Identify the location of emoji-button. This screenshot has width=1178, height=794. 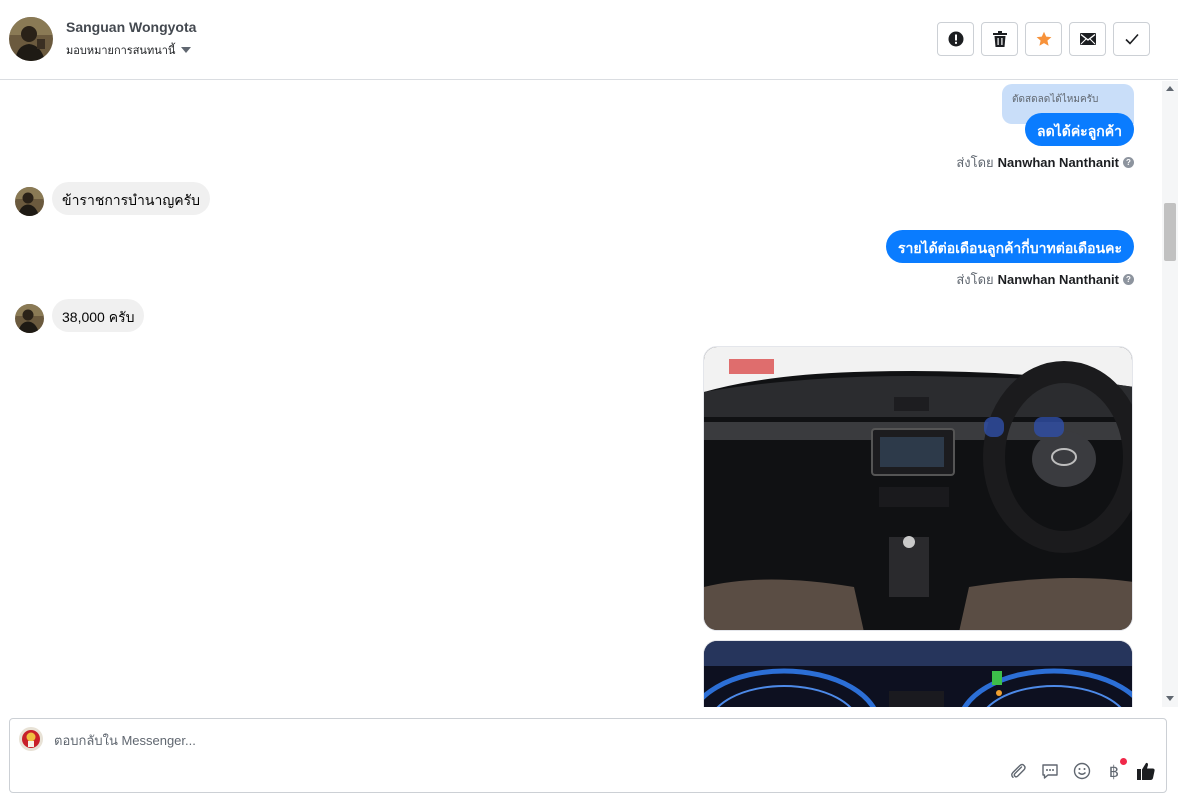
(1082, 771).